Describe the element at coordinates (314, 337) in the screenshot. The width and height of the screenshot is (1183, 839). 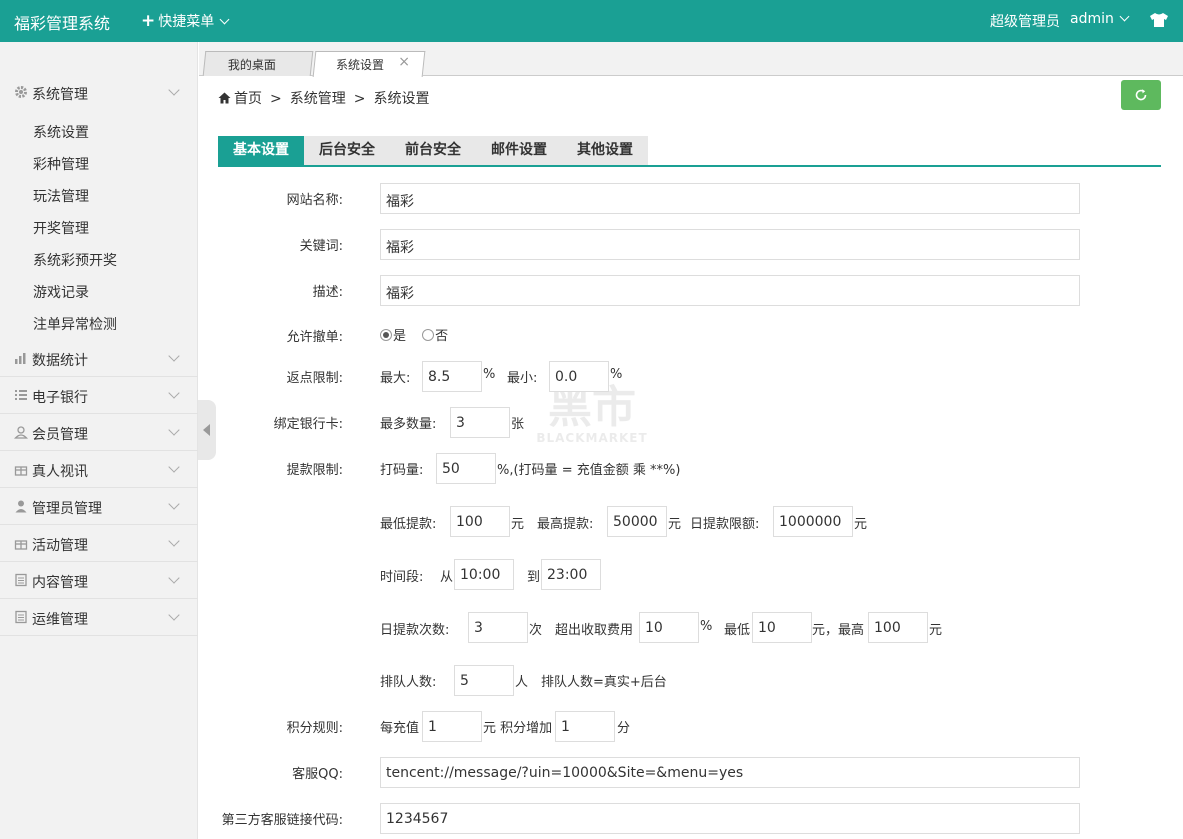
I see `allow-cancel-label: 允许撤单:` at that location.